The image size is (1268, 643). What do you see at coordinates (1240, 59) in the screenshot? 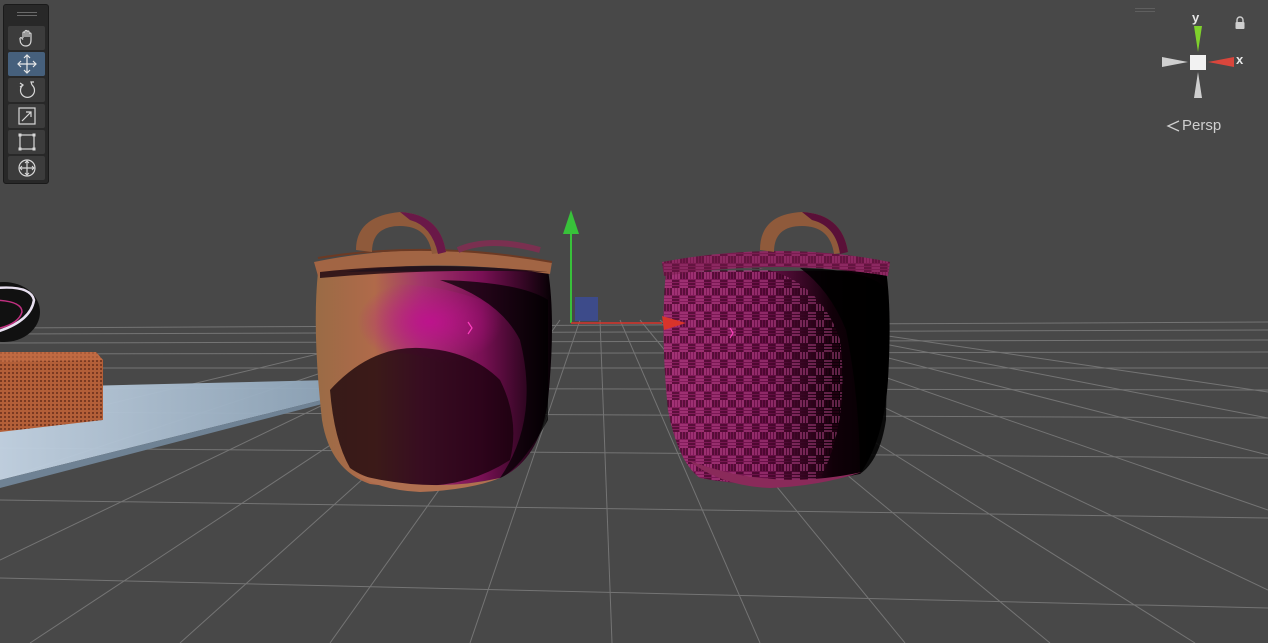
I see `gizmo-x-label: x` at bounding box center [1240, 59].